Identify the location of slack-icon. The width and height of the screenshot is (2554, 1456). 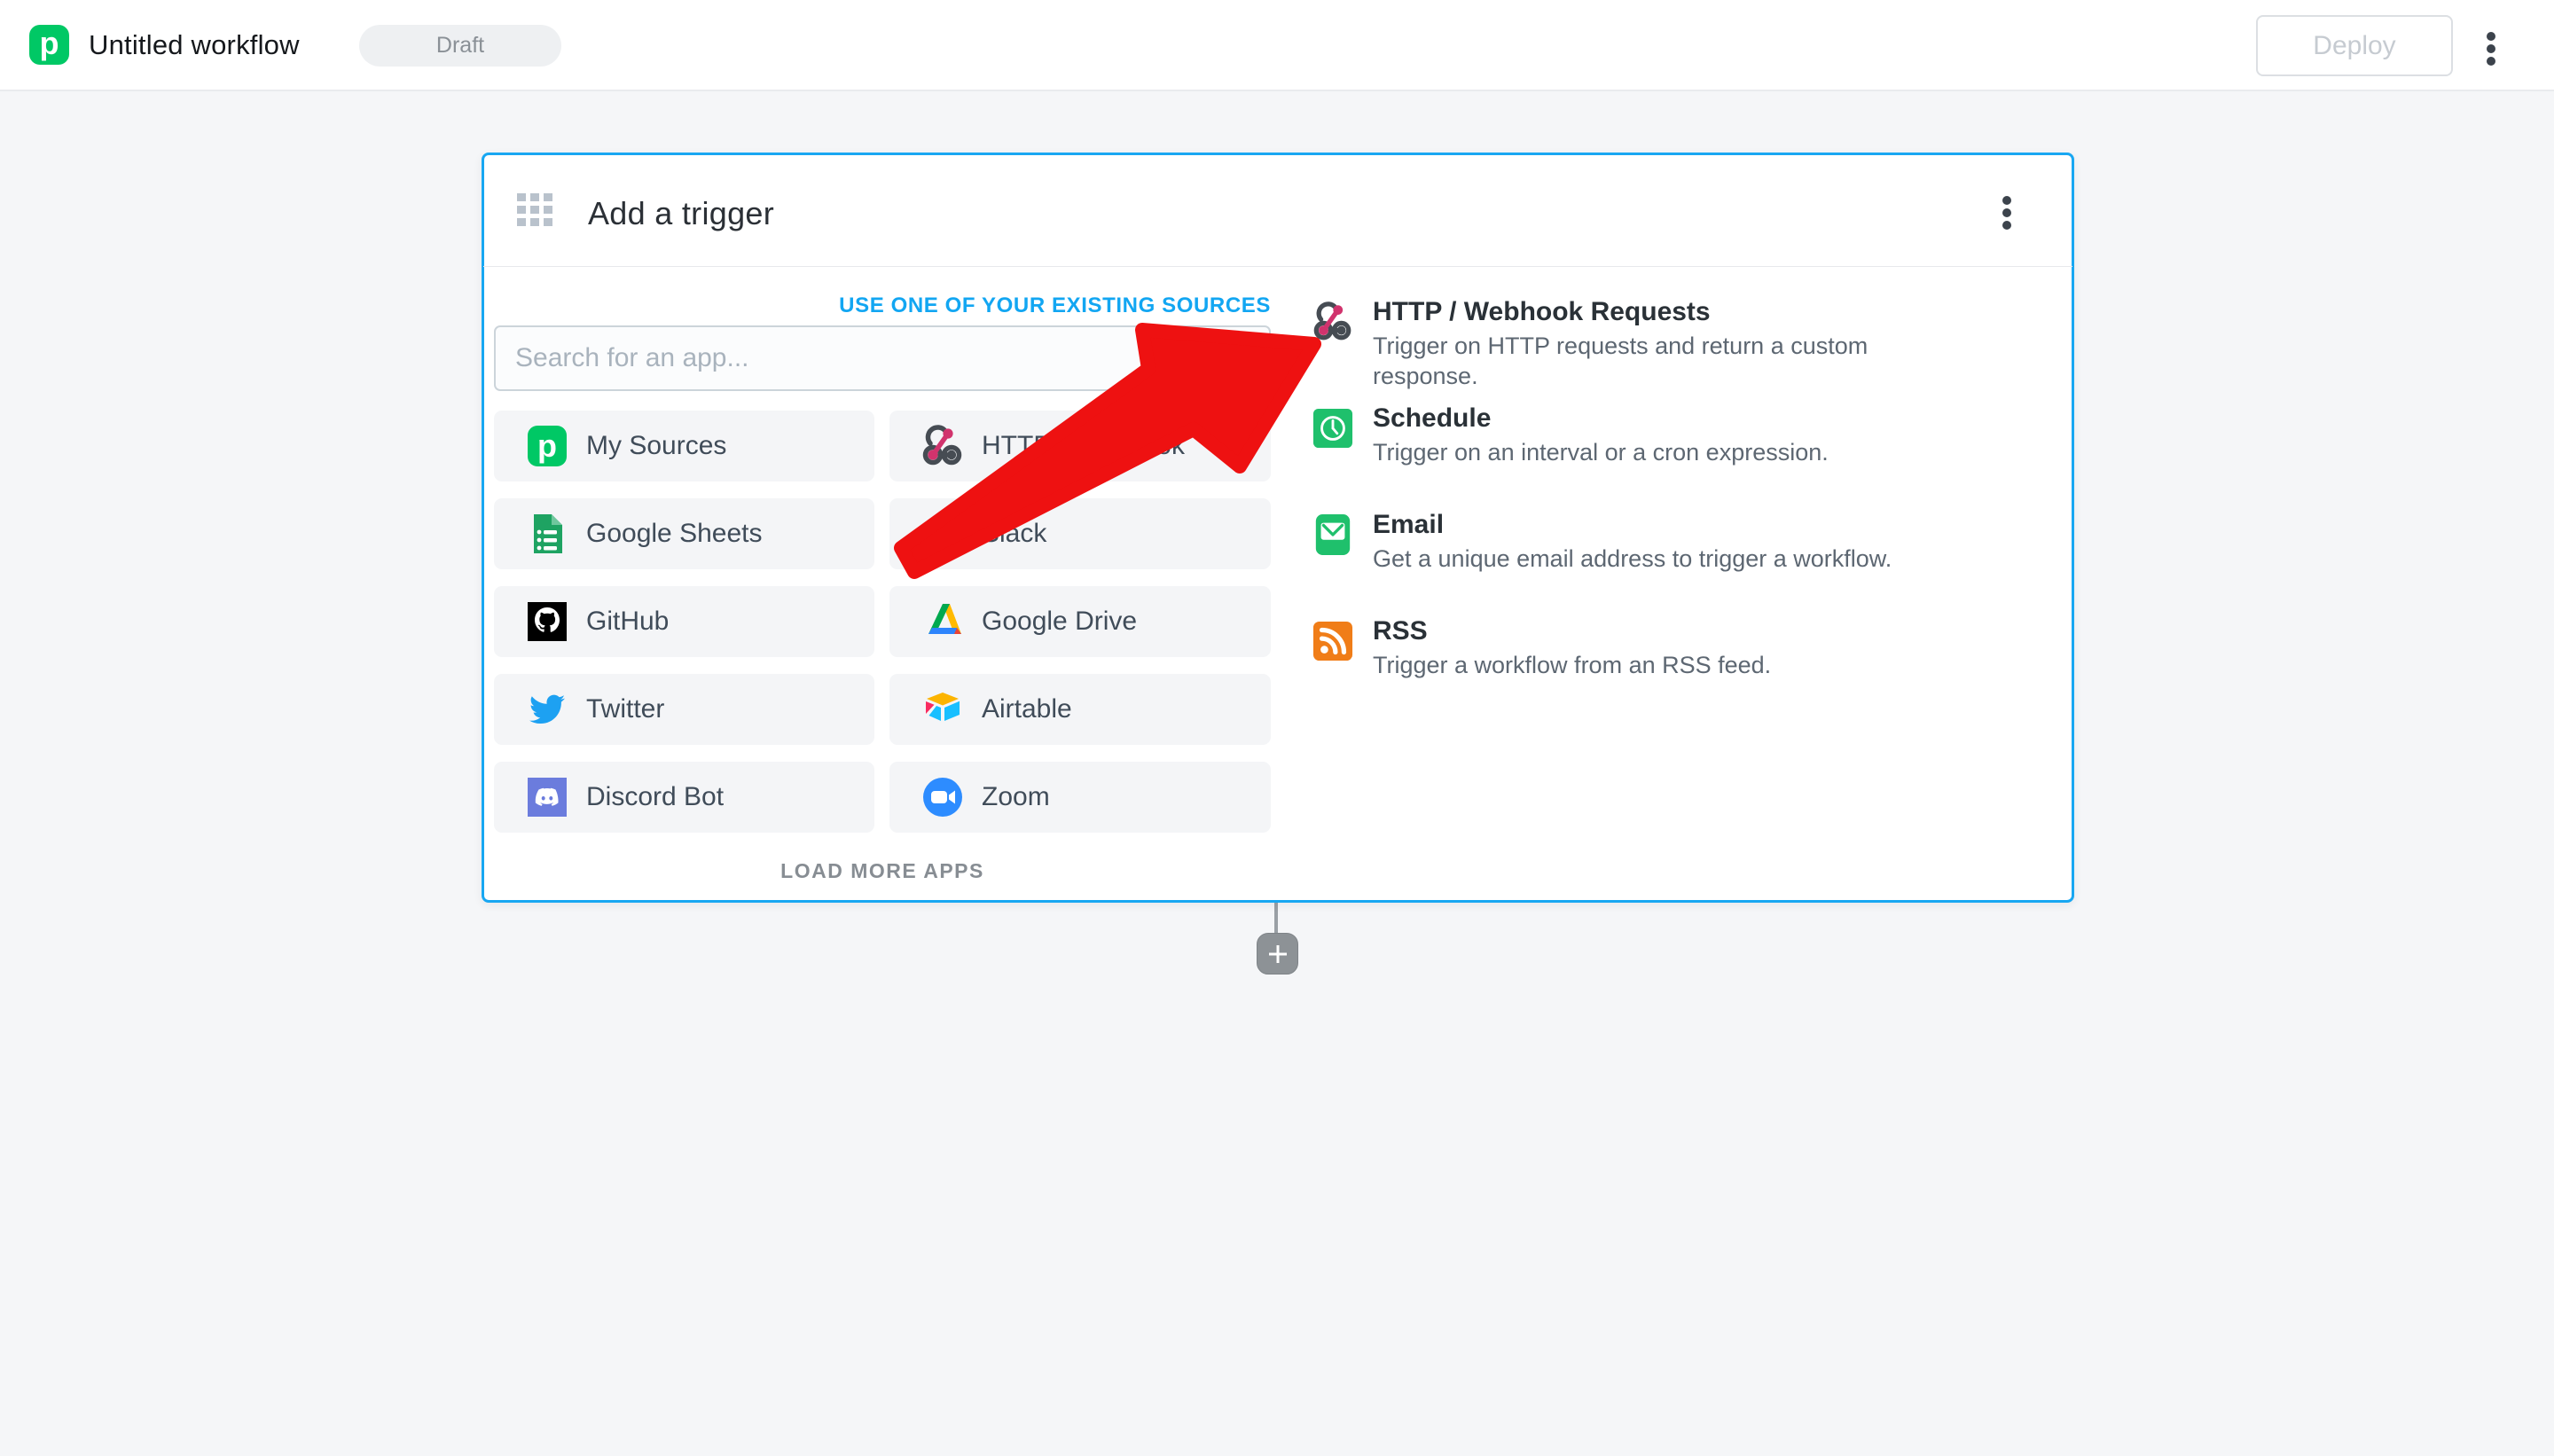
(942, 533).